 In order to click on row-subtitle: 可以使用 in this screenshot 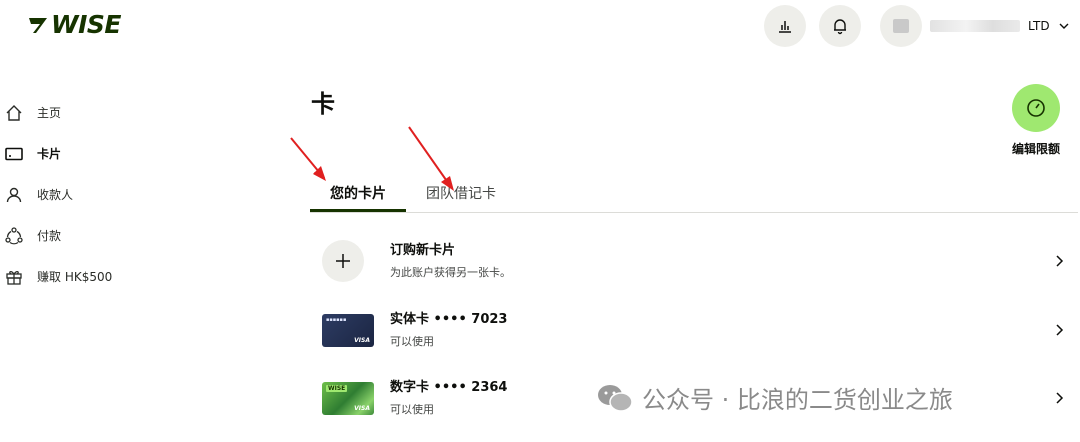, I will do `click(412, 341)`.